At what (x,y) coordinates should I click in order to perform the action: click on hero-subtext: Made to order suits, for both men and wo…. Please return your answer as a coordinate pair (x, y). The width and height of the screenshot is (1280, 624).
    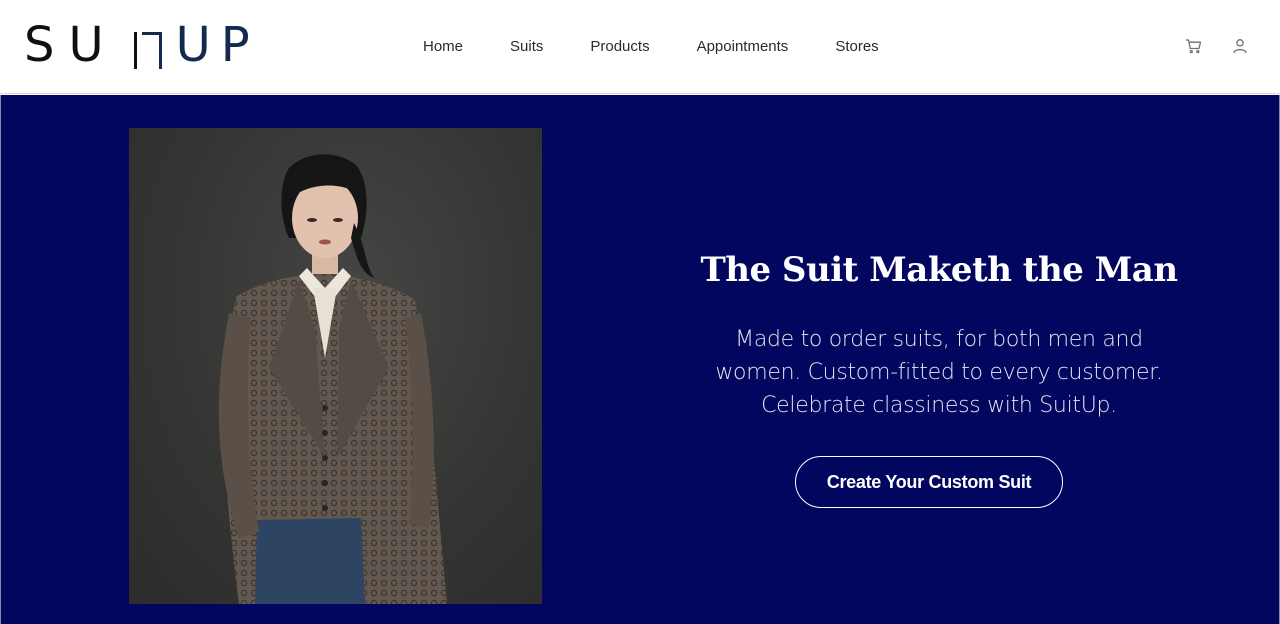
    Looking at the image, I should click on (939, 372).